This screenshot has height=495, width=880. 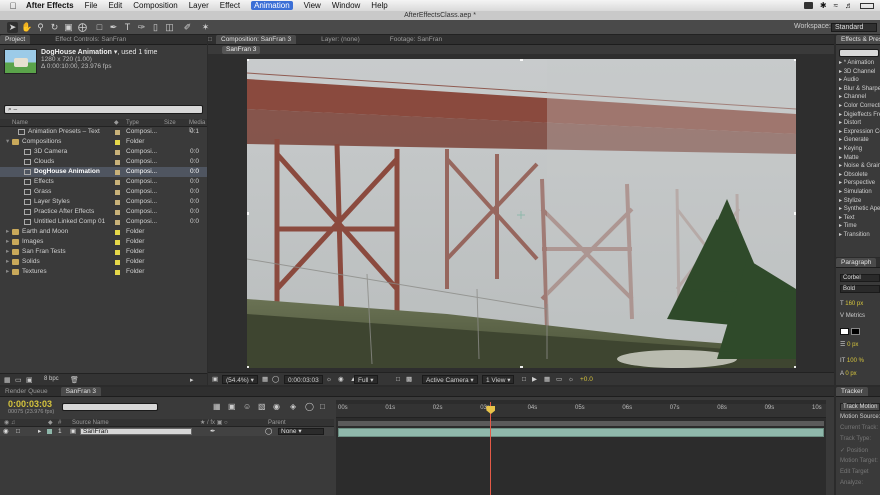 I want to click on battery-icon, so click(x=867, y=5).